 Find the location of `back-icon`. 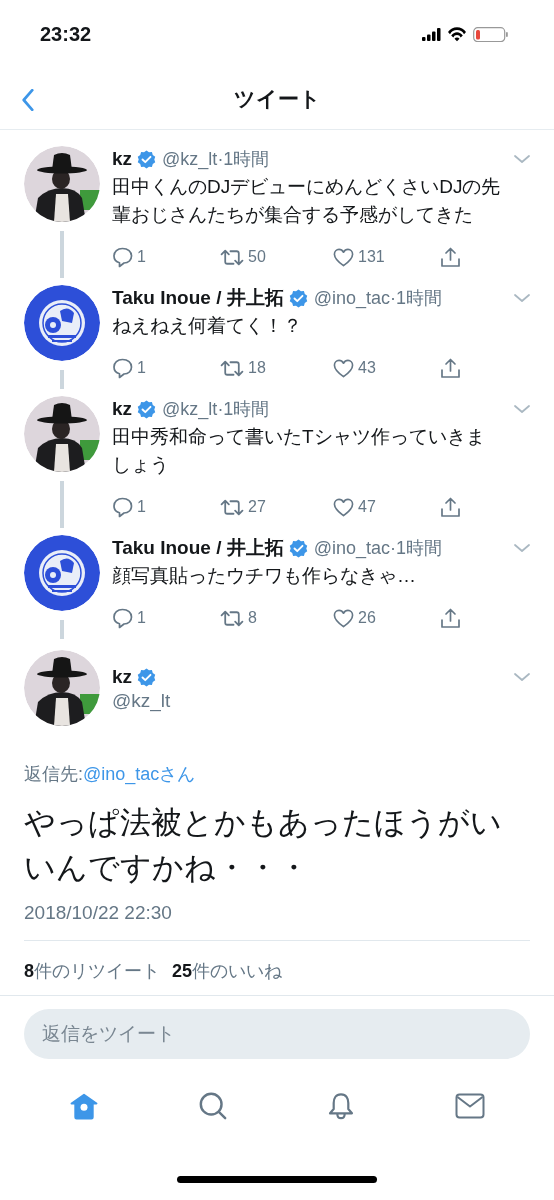

back-icon is located at coordinates (28, 100).